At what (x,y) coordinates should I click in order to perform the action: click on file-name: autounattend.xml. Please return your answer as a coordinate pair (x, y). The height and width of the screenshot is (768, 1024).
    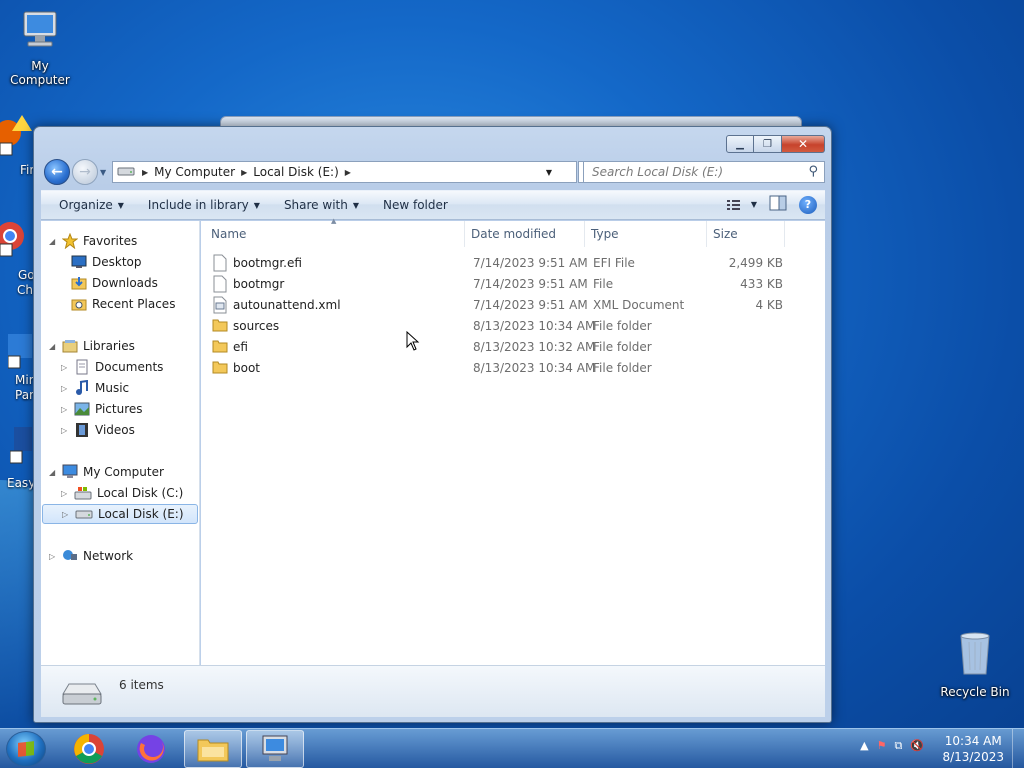
    Looking at the image, I should click on (287, 305).